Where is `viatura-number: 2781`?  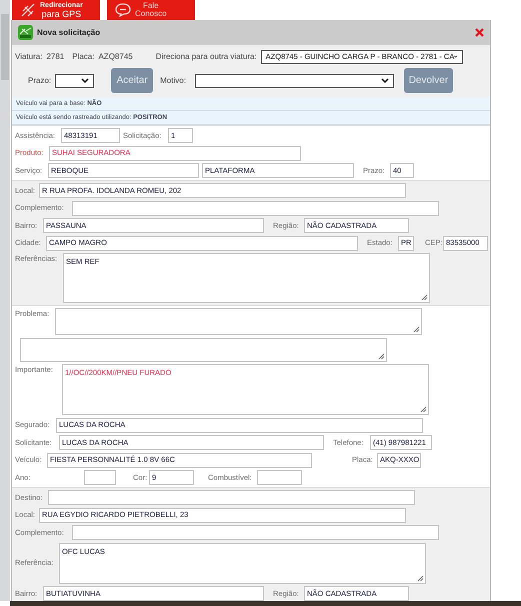
viatura-number: 2781 is located at coordinates (55, 56).